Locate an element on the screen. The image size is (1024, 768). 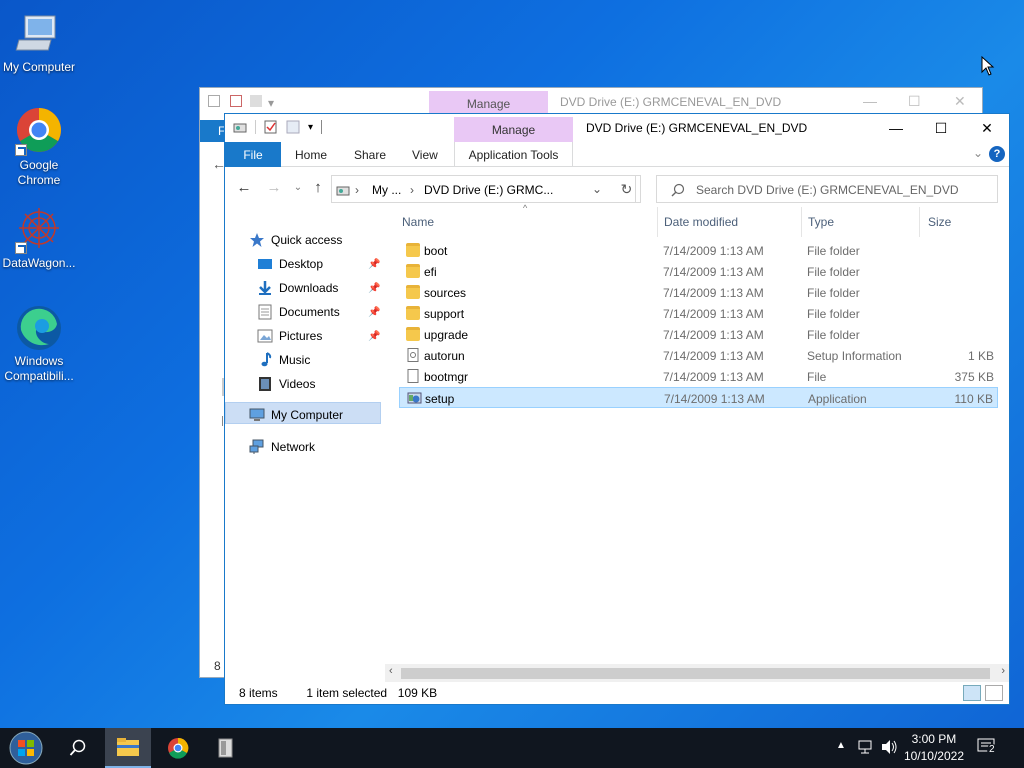
nav-my-computer: My Computer is located at coordinates (296, 415).